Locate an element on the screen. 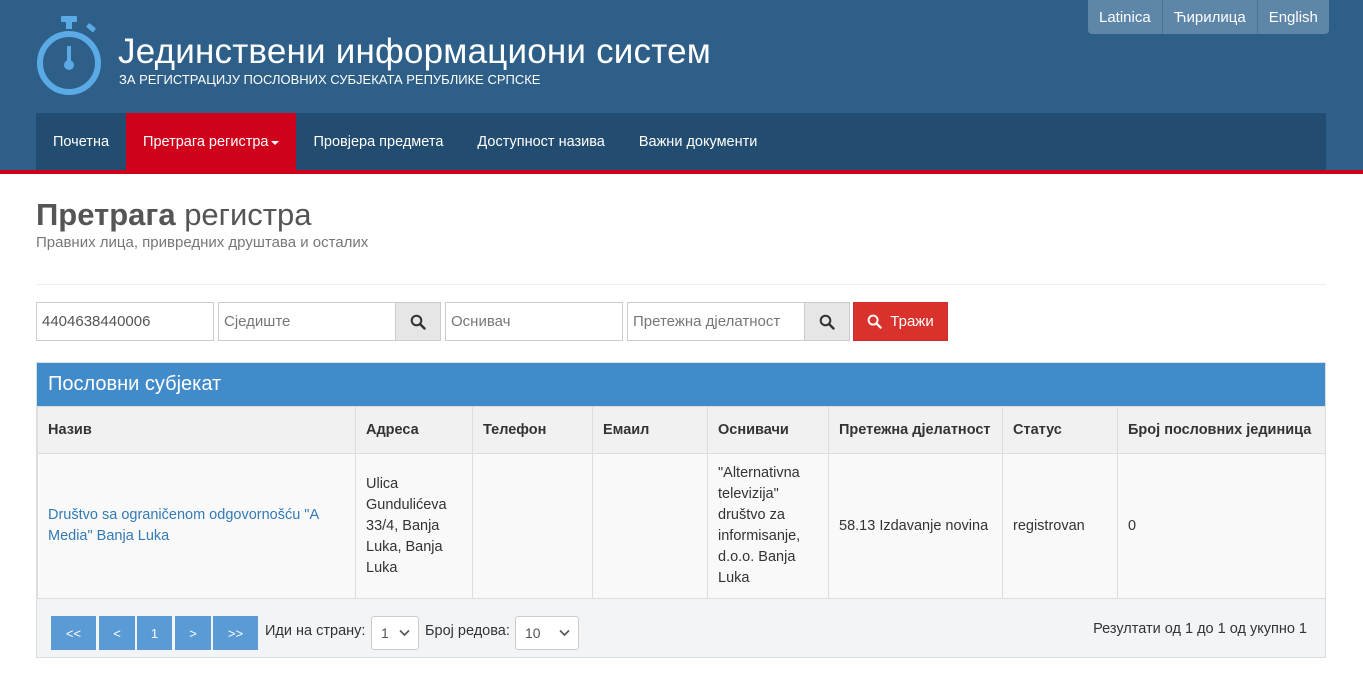 This screenshot has width=1363, height=673. current-page-button: 1 is located at coordinates (154, 633).